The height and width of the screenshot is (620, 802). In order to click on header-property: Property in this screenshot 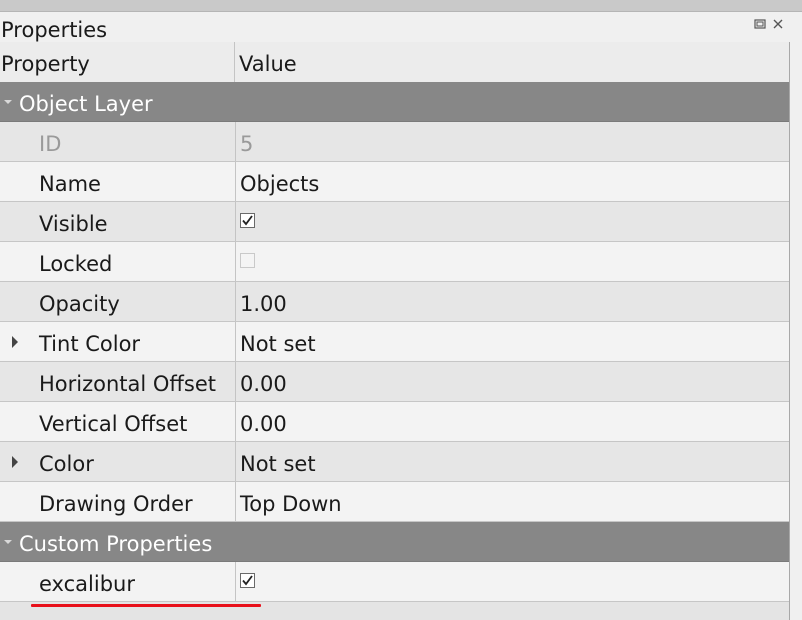, I will do `click(117, 62)`.